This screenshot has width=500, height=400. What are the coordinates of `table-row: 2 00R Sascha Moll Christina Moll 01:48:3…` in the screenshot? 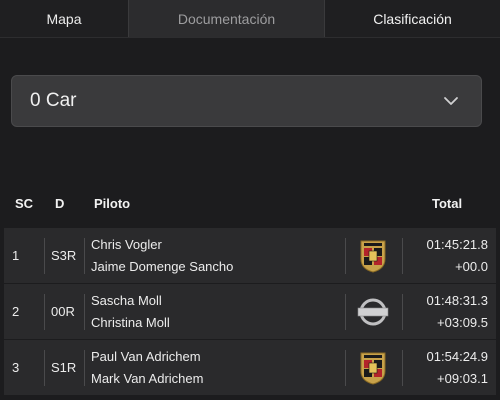 It's located at (250, 311).